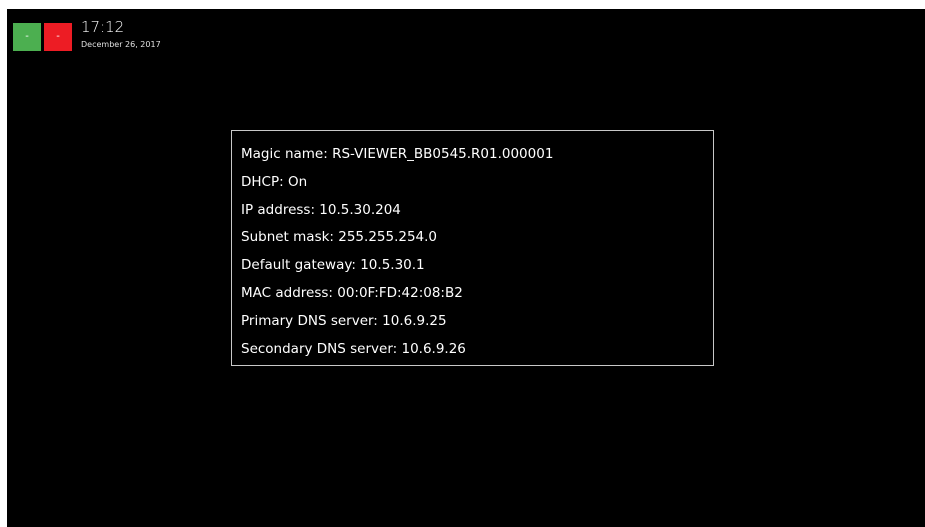 The width and height of the screenshot is (925, 527). Describe the element at coordinates (58, 37) in the screenshot. I see `status-indicator-red: -` at that location.